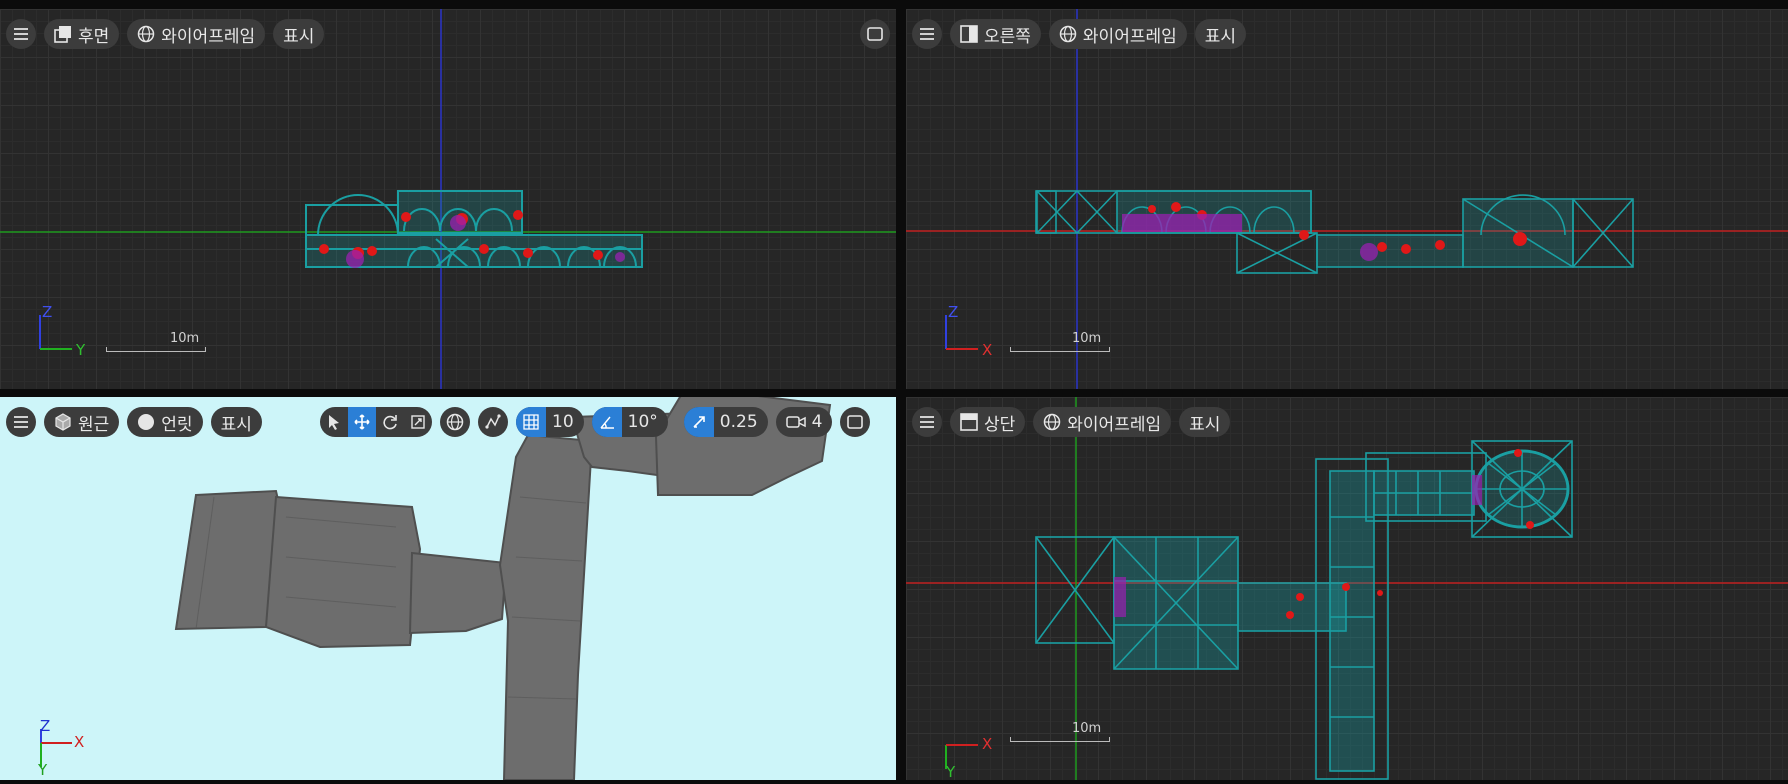  I want to click on rotation-snap-value: 10°, so click(645, 422).